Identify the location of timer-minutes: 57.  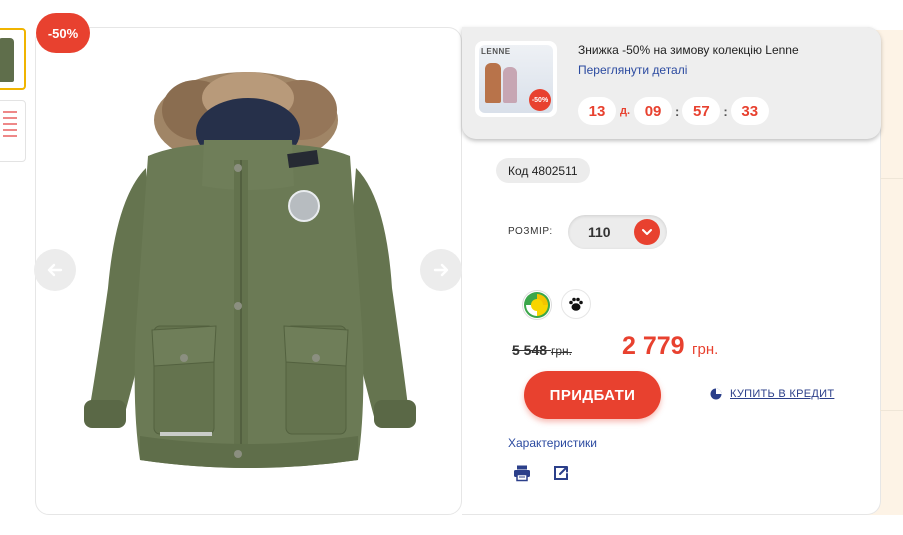
(701, 111).